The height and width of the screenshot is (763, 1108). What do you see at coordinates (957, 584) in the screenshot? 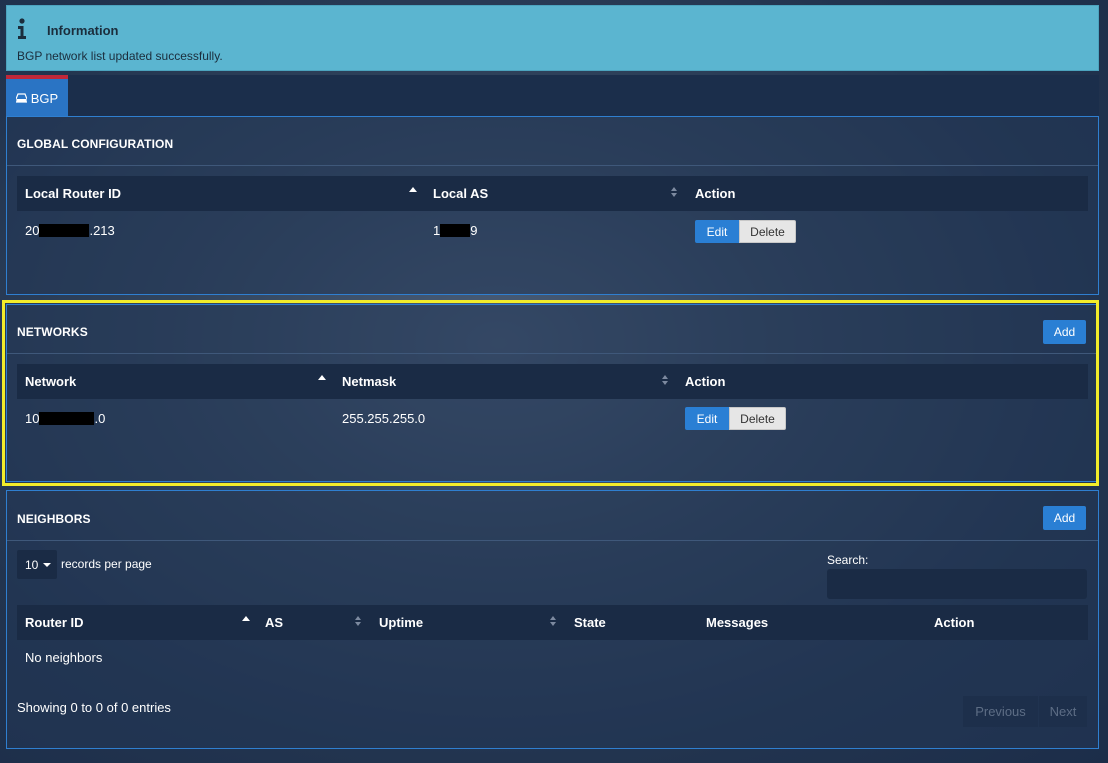
I see `search-input` at bounding box center [957, 584].